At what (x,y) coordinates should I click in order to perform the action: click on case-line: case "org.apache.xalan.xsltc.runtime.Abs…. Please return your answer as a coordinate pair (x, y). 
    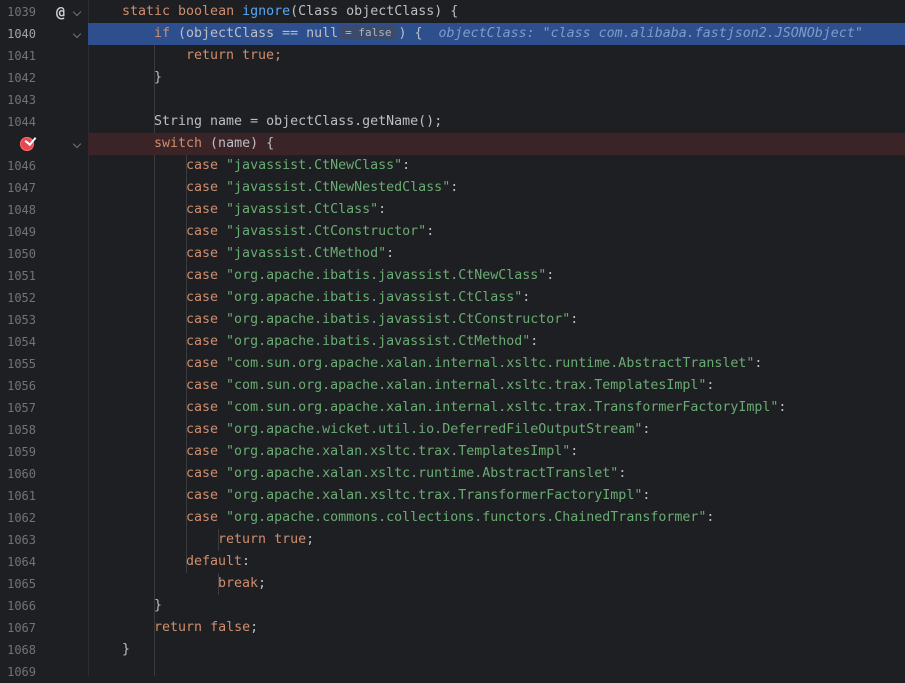
    Looking at the image, I should click on (496, 474).